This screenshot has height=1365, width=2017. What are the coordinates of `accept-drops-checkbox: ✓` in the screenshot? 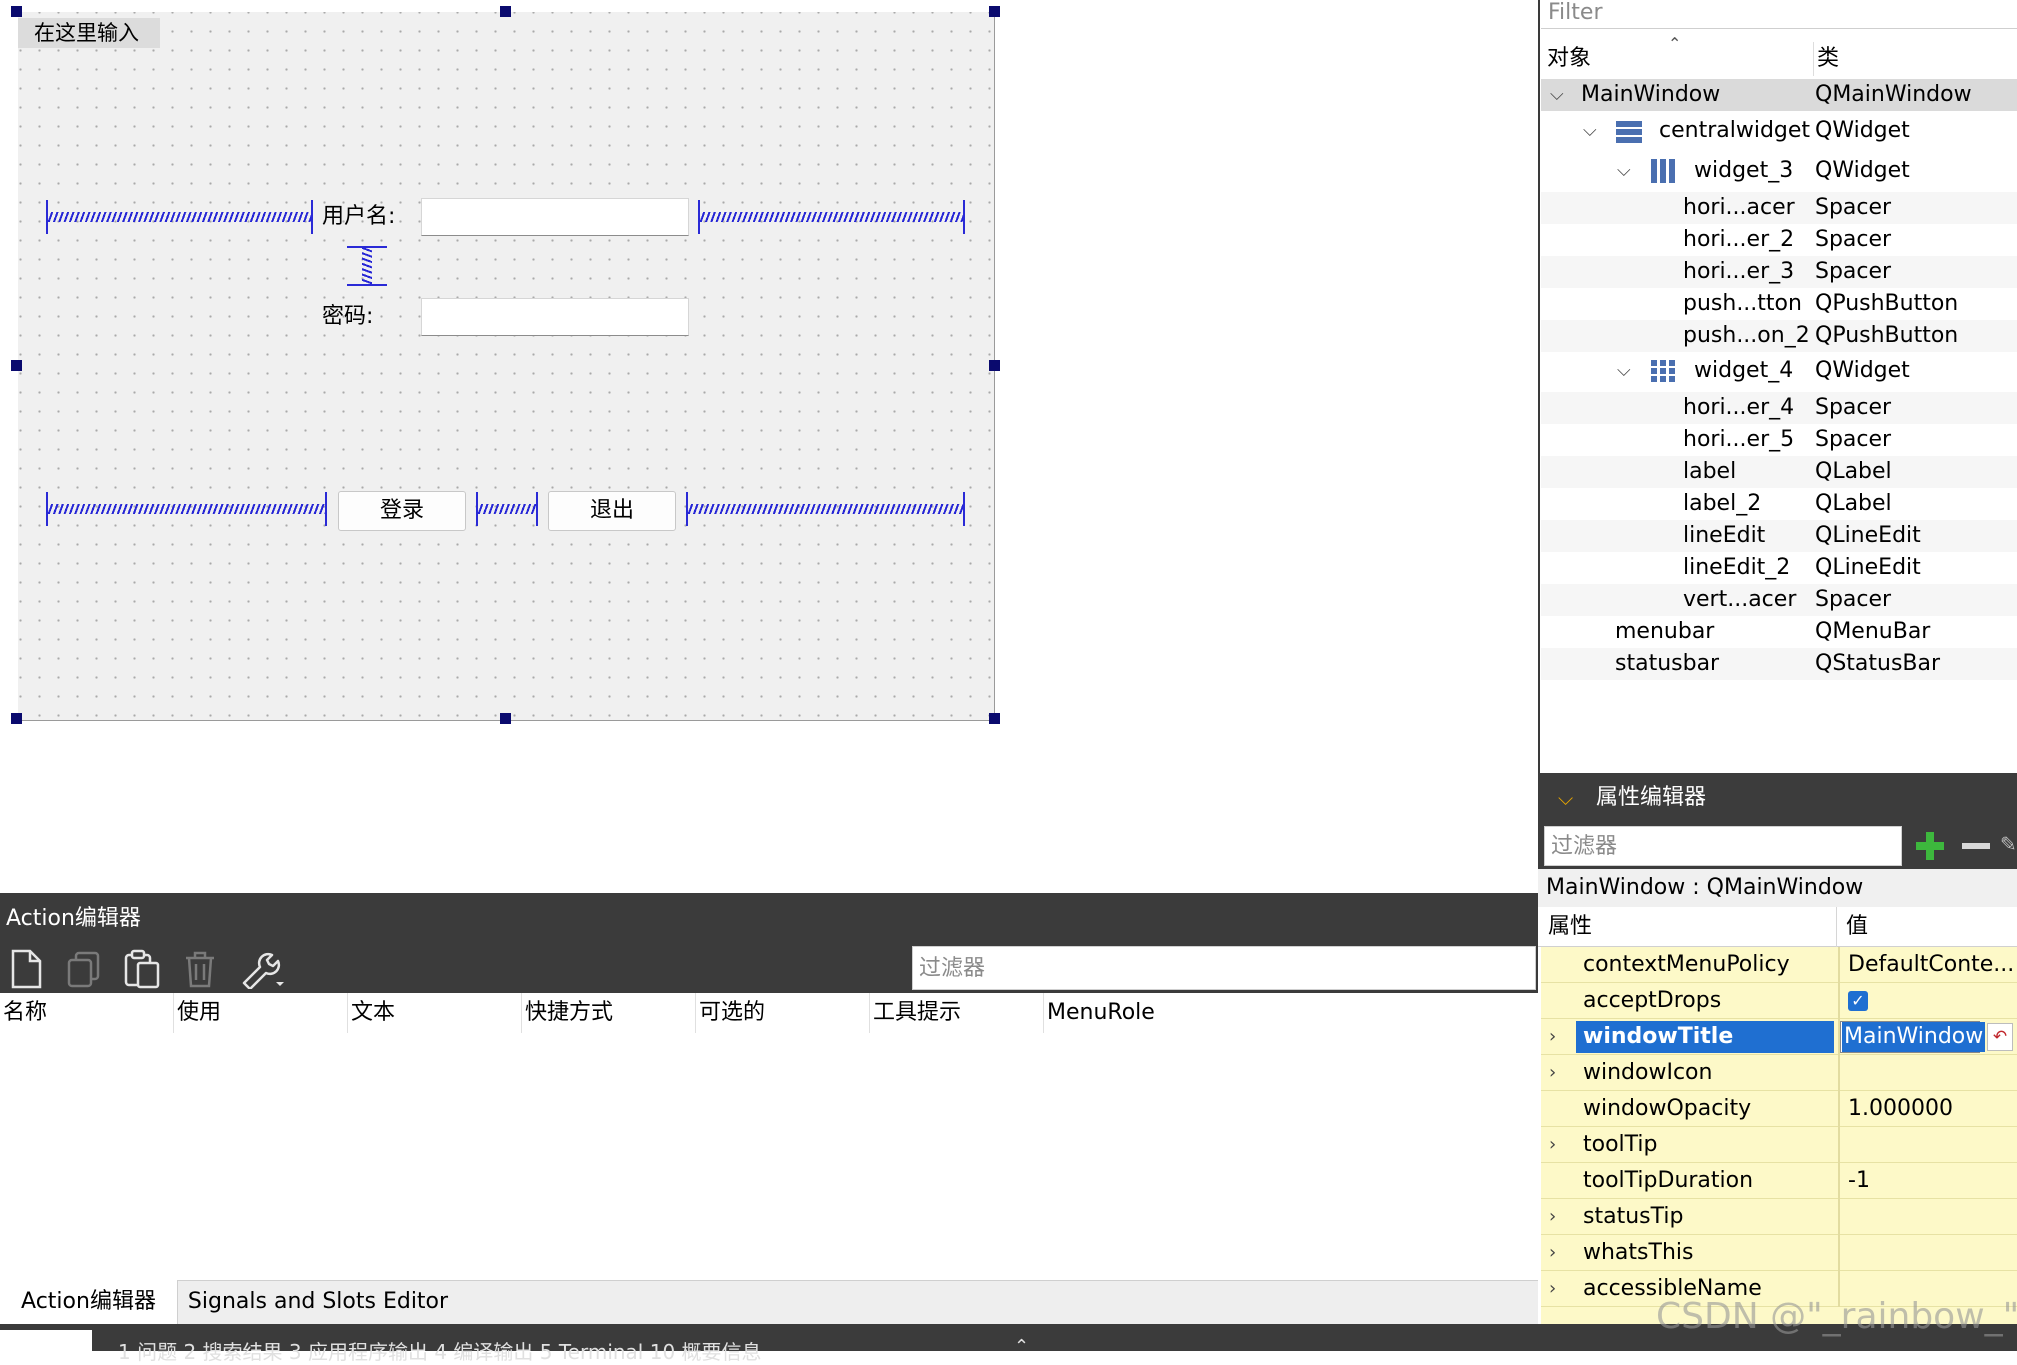 It's located at (1858, 1001).